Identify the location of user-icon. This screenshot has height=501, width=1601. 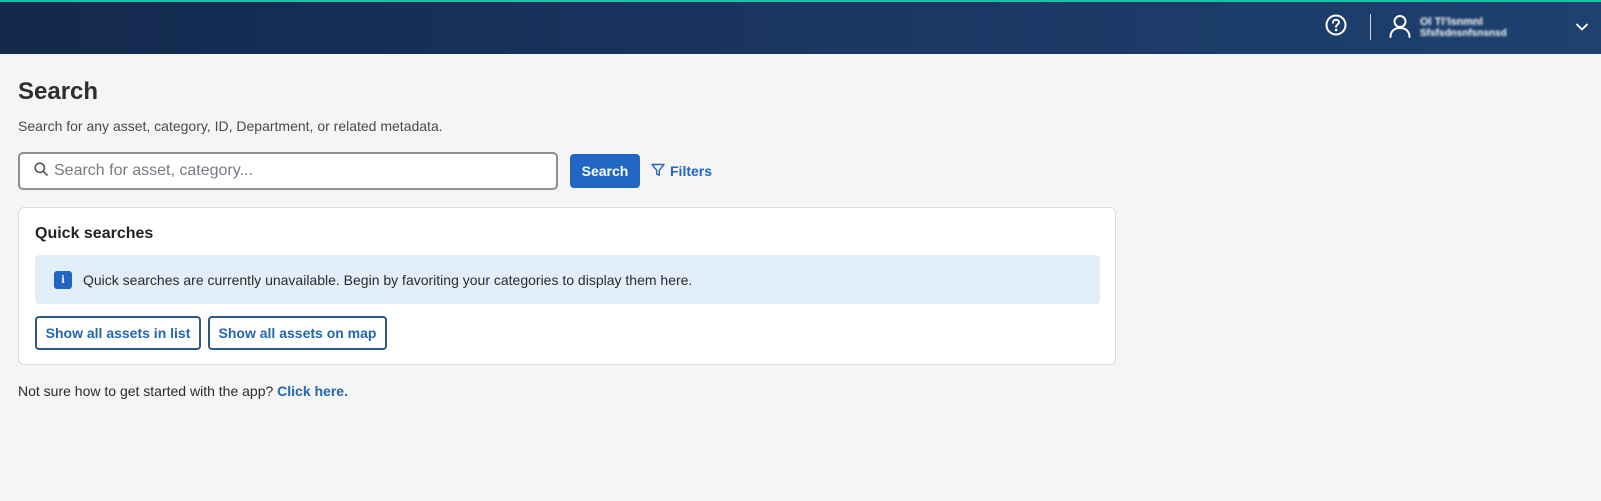
(1400, 28).